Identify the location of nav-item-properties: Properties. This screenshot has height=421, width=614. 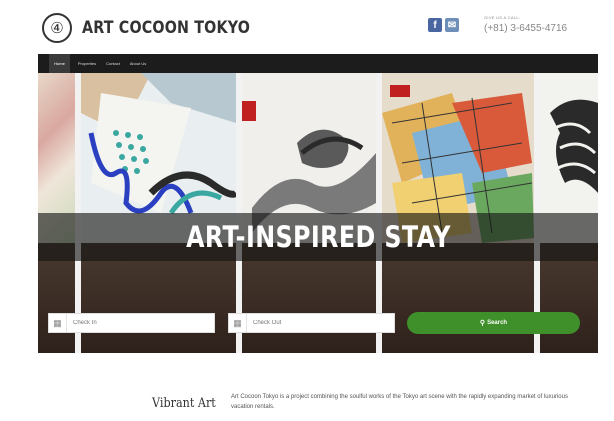
(87, 63).